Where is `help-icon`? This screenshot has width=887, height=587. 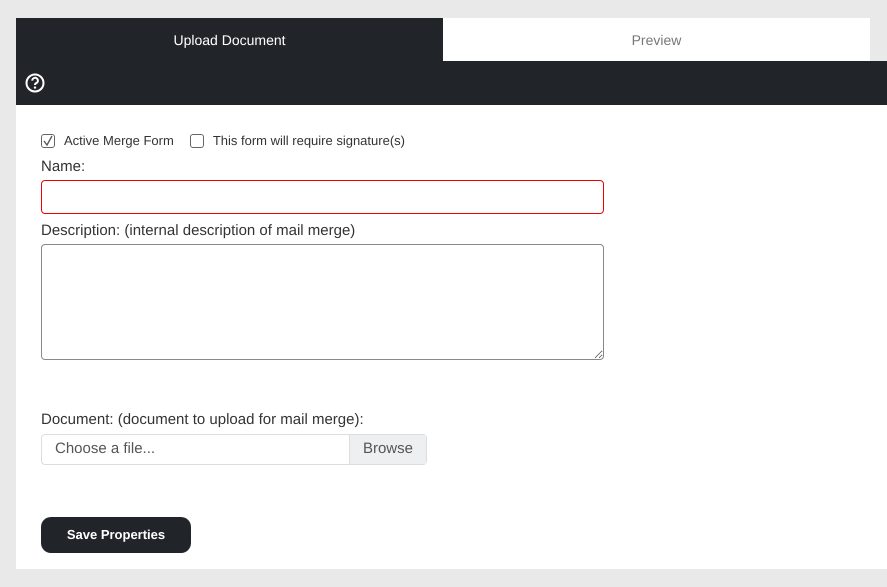
help-icon is located at coordinates (35, 83).